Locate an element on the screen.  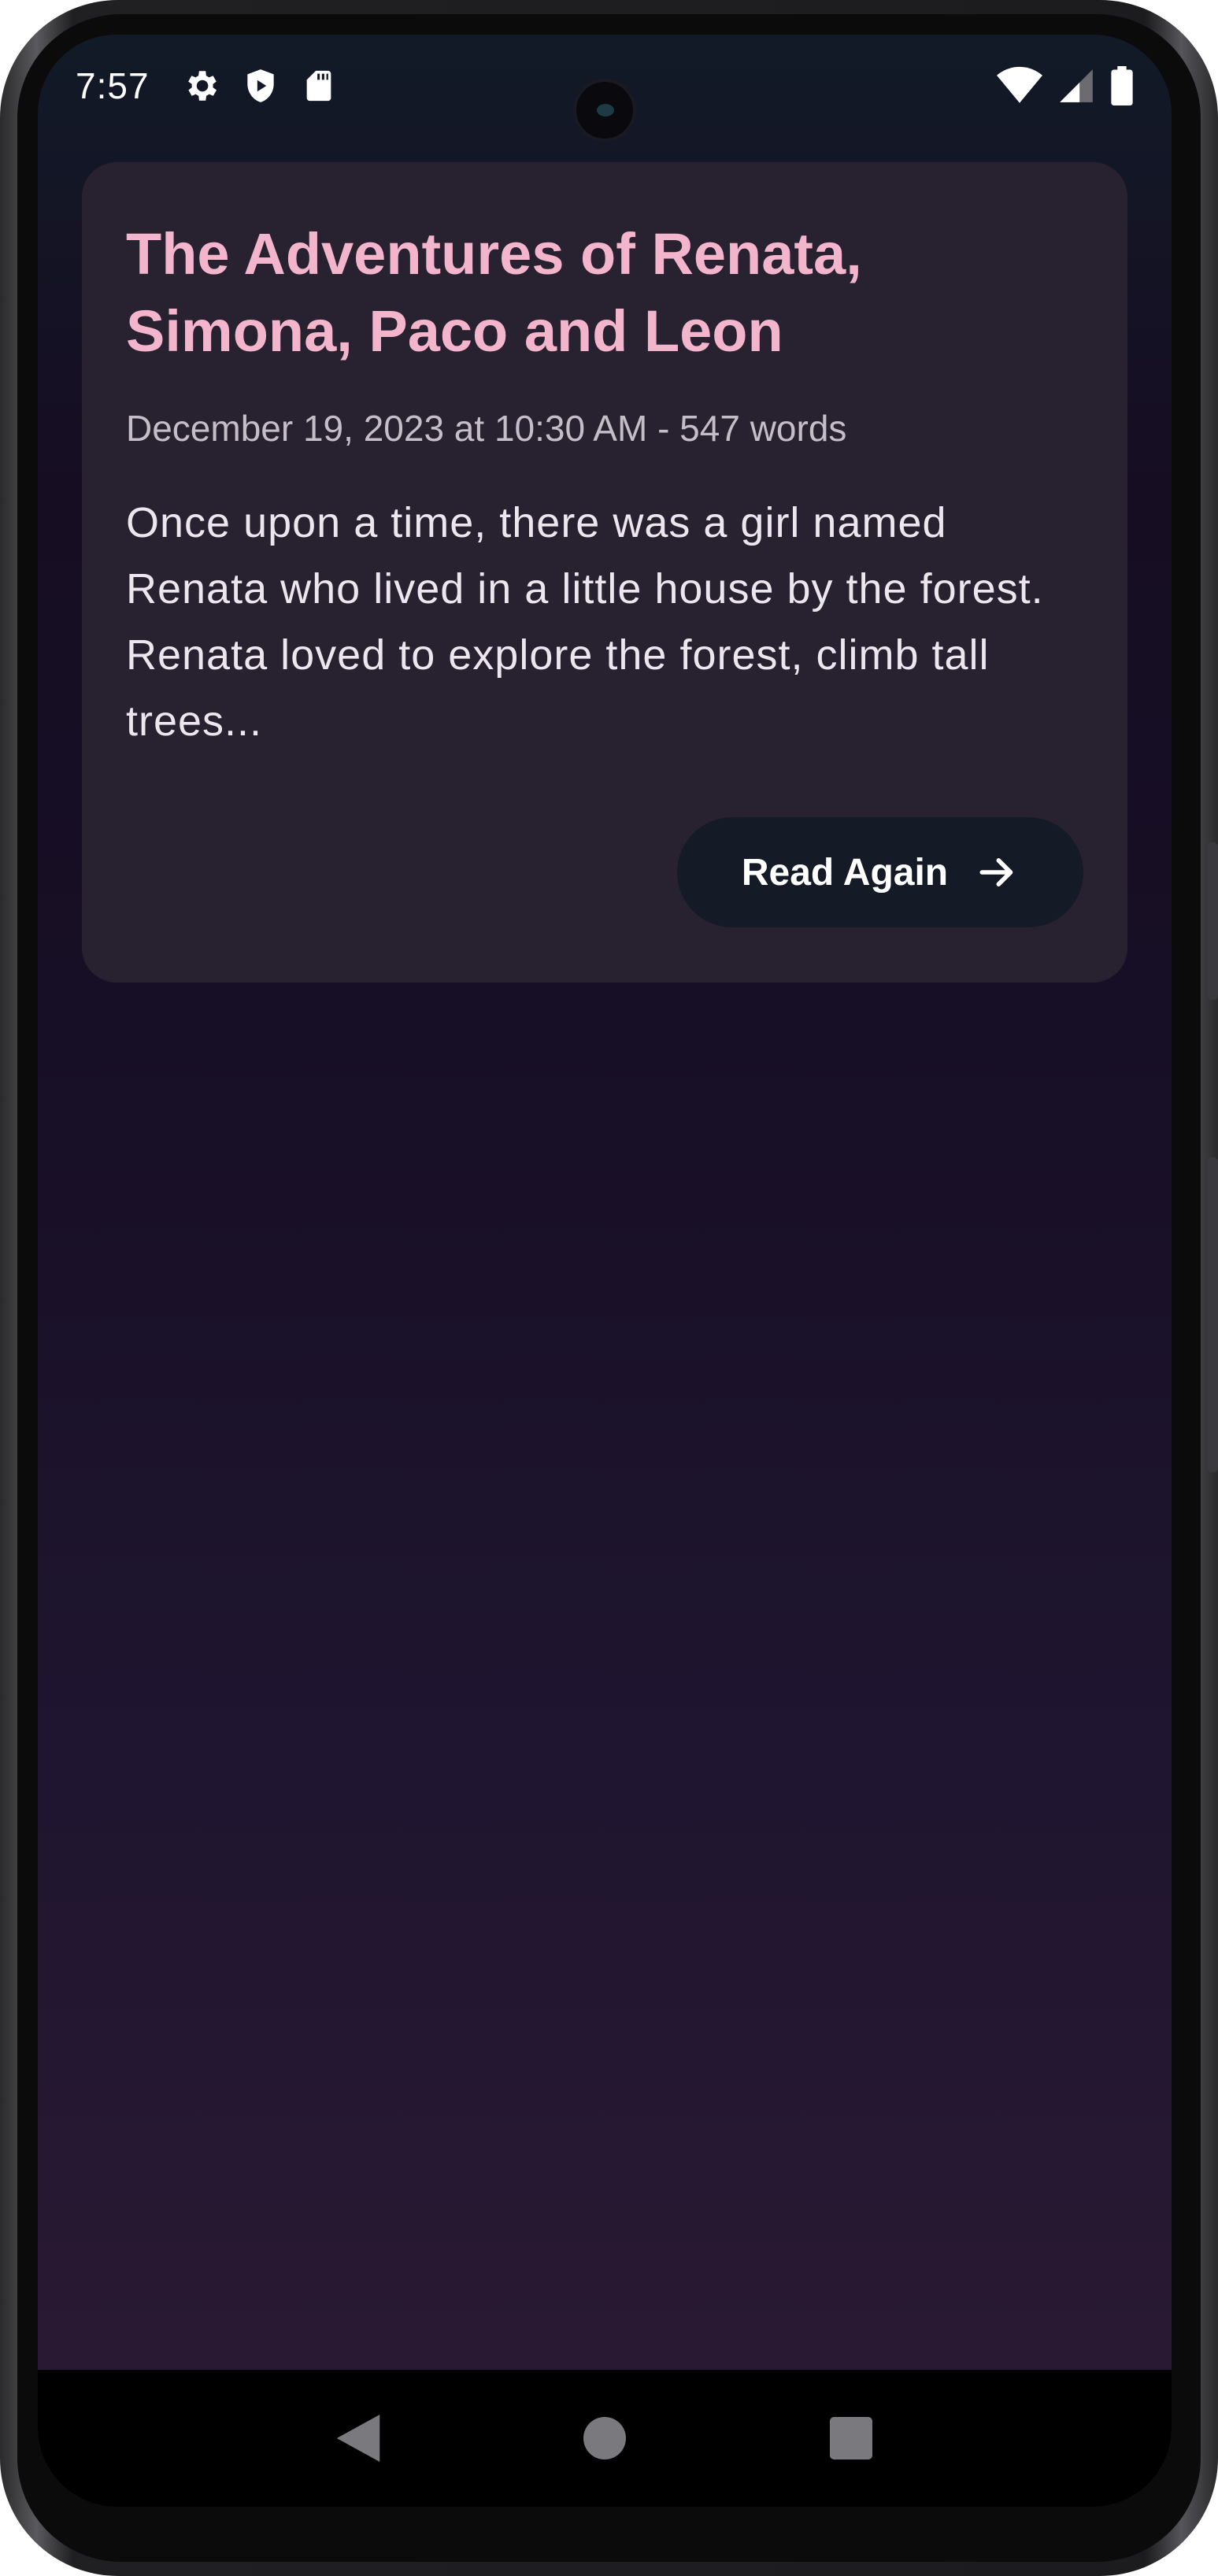
nav-home-button is located at coordinates (604, 2438).